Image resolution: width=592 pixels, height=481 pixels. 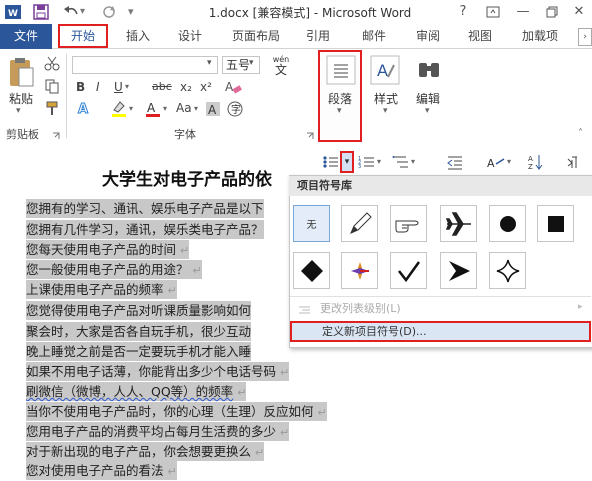 What do you see at coordinates (374, 36) in the screenshot?
I see `tab-mailings: 邮件` at bounding box center [374, 36].